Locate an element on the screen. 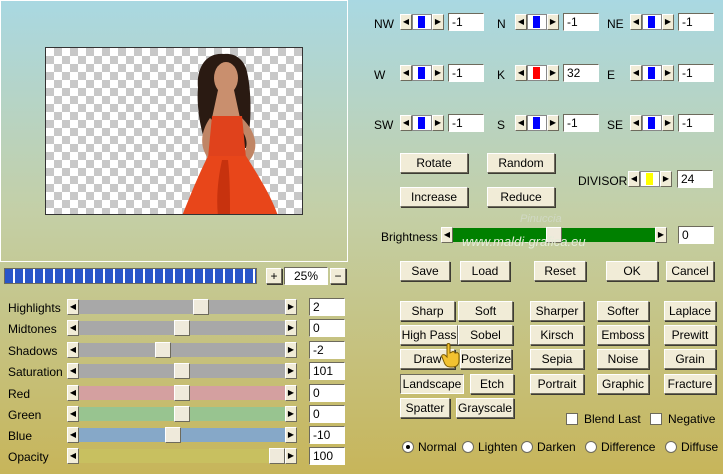 Image resolution: width=723 pixels, height=474 pixels. preset-button-laplace: Laplace is located at coordinates (690, 311).